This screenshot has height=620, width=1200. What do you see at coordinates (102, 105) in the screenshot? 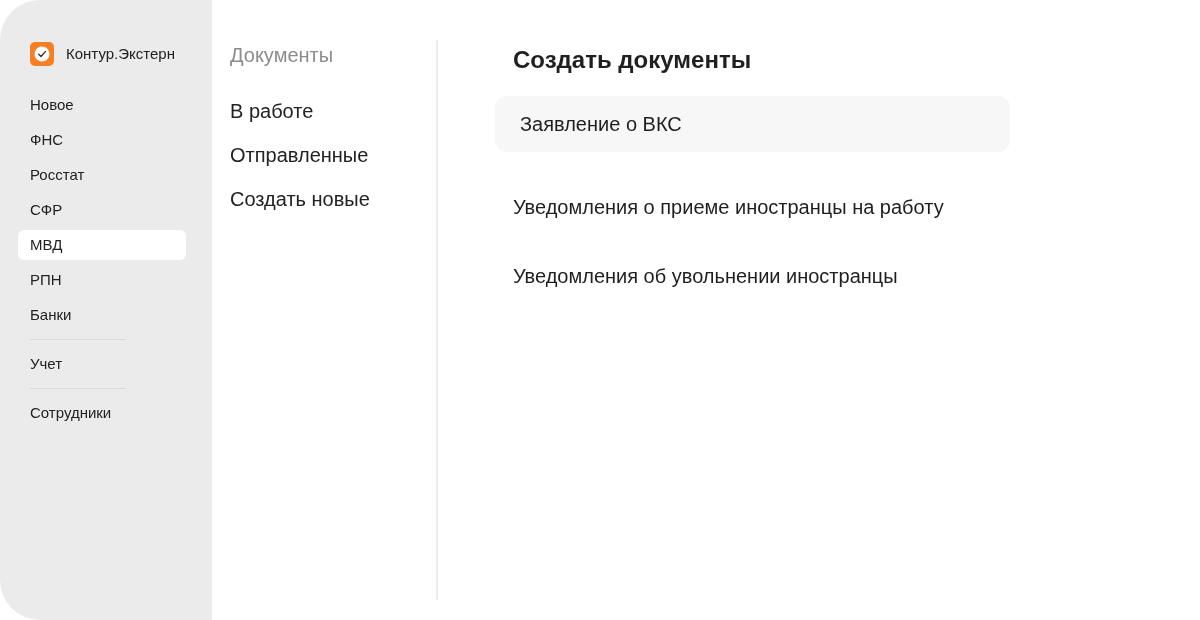
I see `sidebar-item: Новое` at bounding box center [102, 105].